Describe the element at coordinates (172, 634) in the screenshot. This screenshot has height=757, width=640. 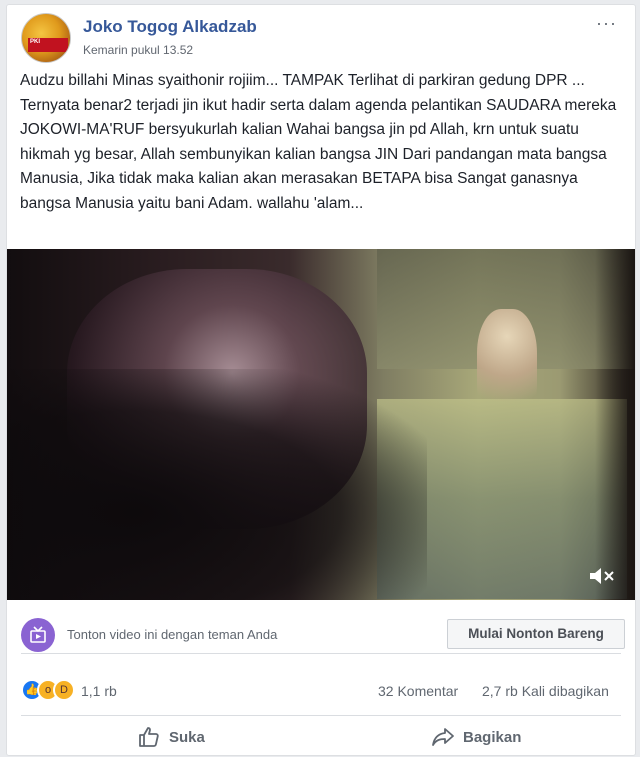
I see `watch-party-text: Tonton video ini dengan teman Anda` at that location.